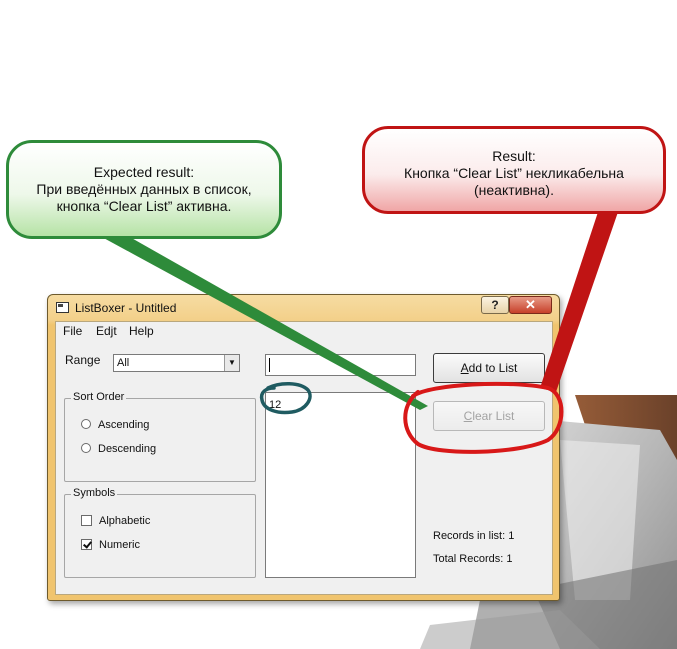 This screenshot has width=677, height=649. What do you see at coordinates (269, 365) in the screenshot?
I see `text-caret` at bounding box center [269, 365].